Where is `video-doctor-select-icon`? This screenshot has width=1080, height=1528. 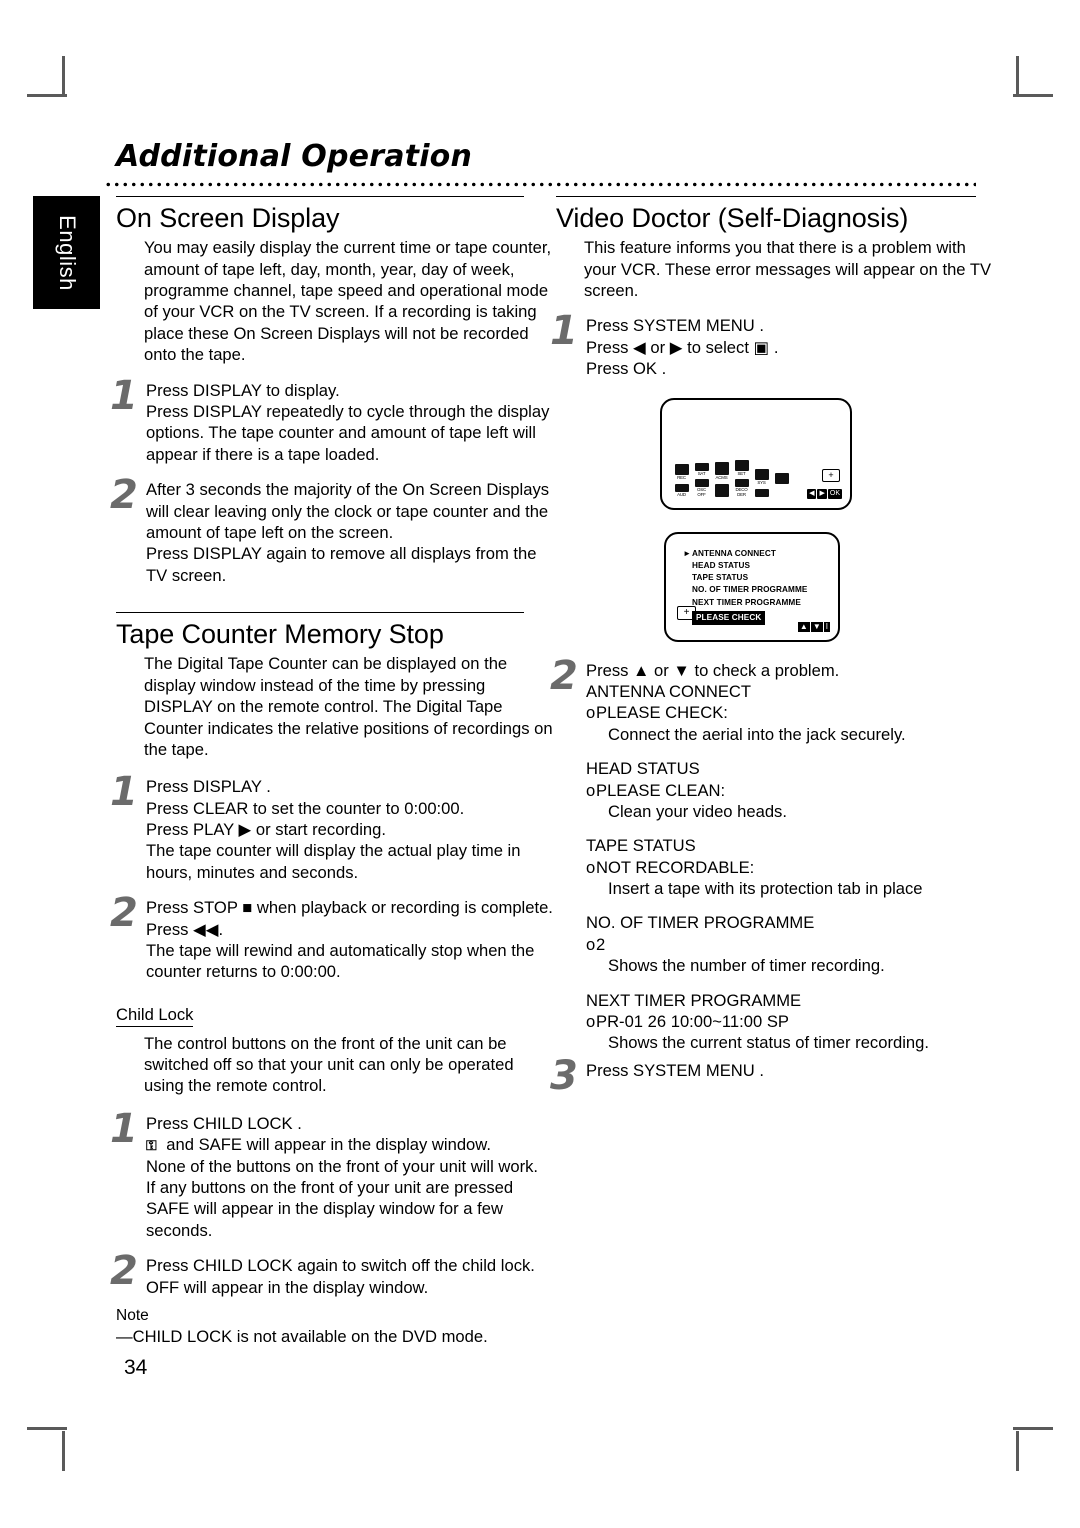 video-doctor-select-icon is located at coordinates (781, 478).